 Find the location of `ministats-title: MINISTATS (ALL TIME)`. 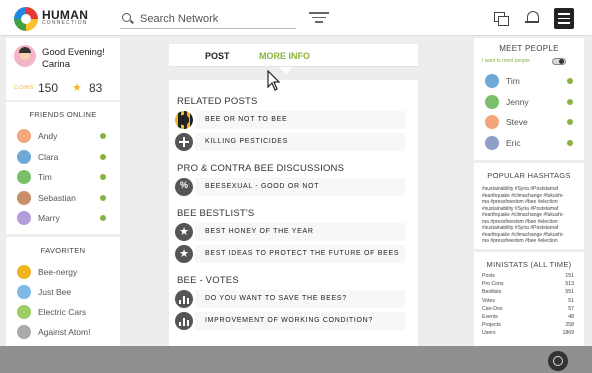

ministats-title: MINISTATS (ALL TIME) is located at coordinates (529, 264).